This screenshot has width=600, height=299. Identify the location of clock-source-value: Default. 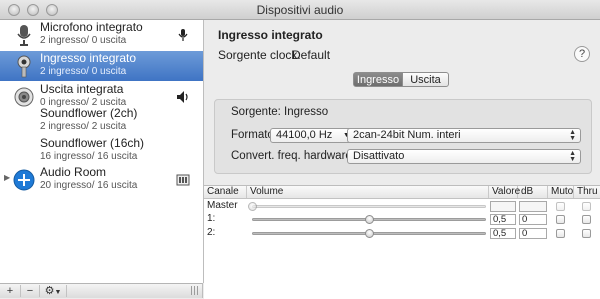
(311, 55).